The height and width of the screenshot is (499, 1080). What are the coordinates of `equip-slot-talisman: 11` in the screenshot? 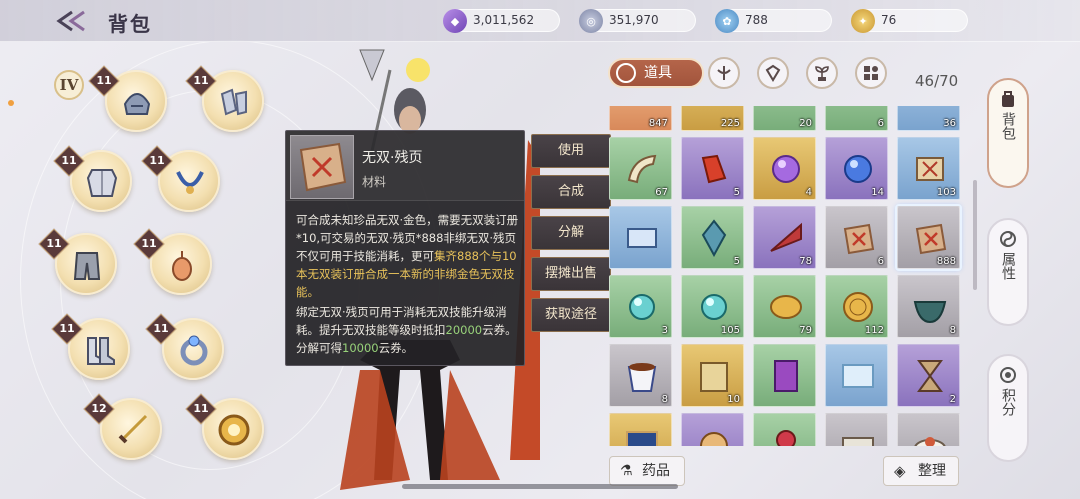 It's located at (224, 426).